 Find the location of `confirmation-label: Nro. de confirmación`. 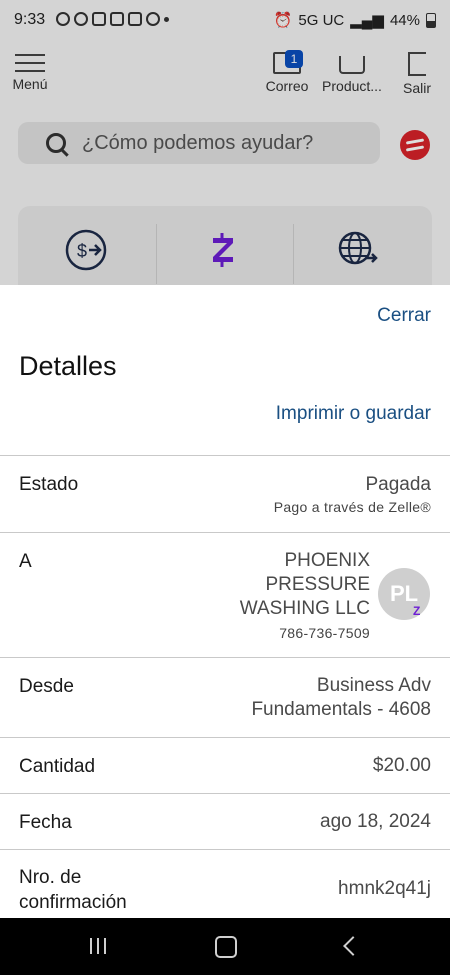

confirmation-label: Nro. de confirmación is located at coordinates (73, 890).